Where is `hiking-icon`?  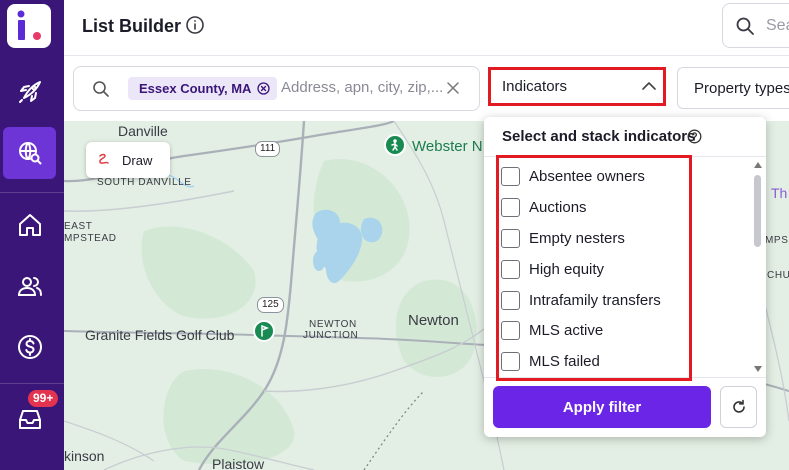
hiking-icon is located at coordinates (394, 145).